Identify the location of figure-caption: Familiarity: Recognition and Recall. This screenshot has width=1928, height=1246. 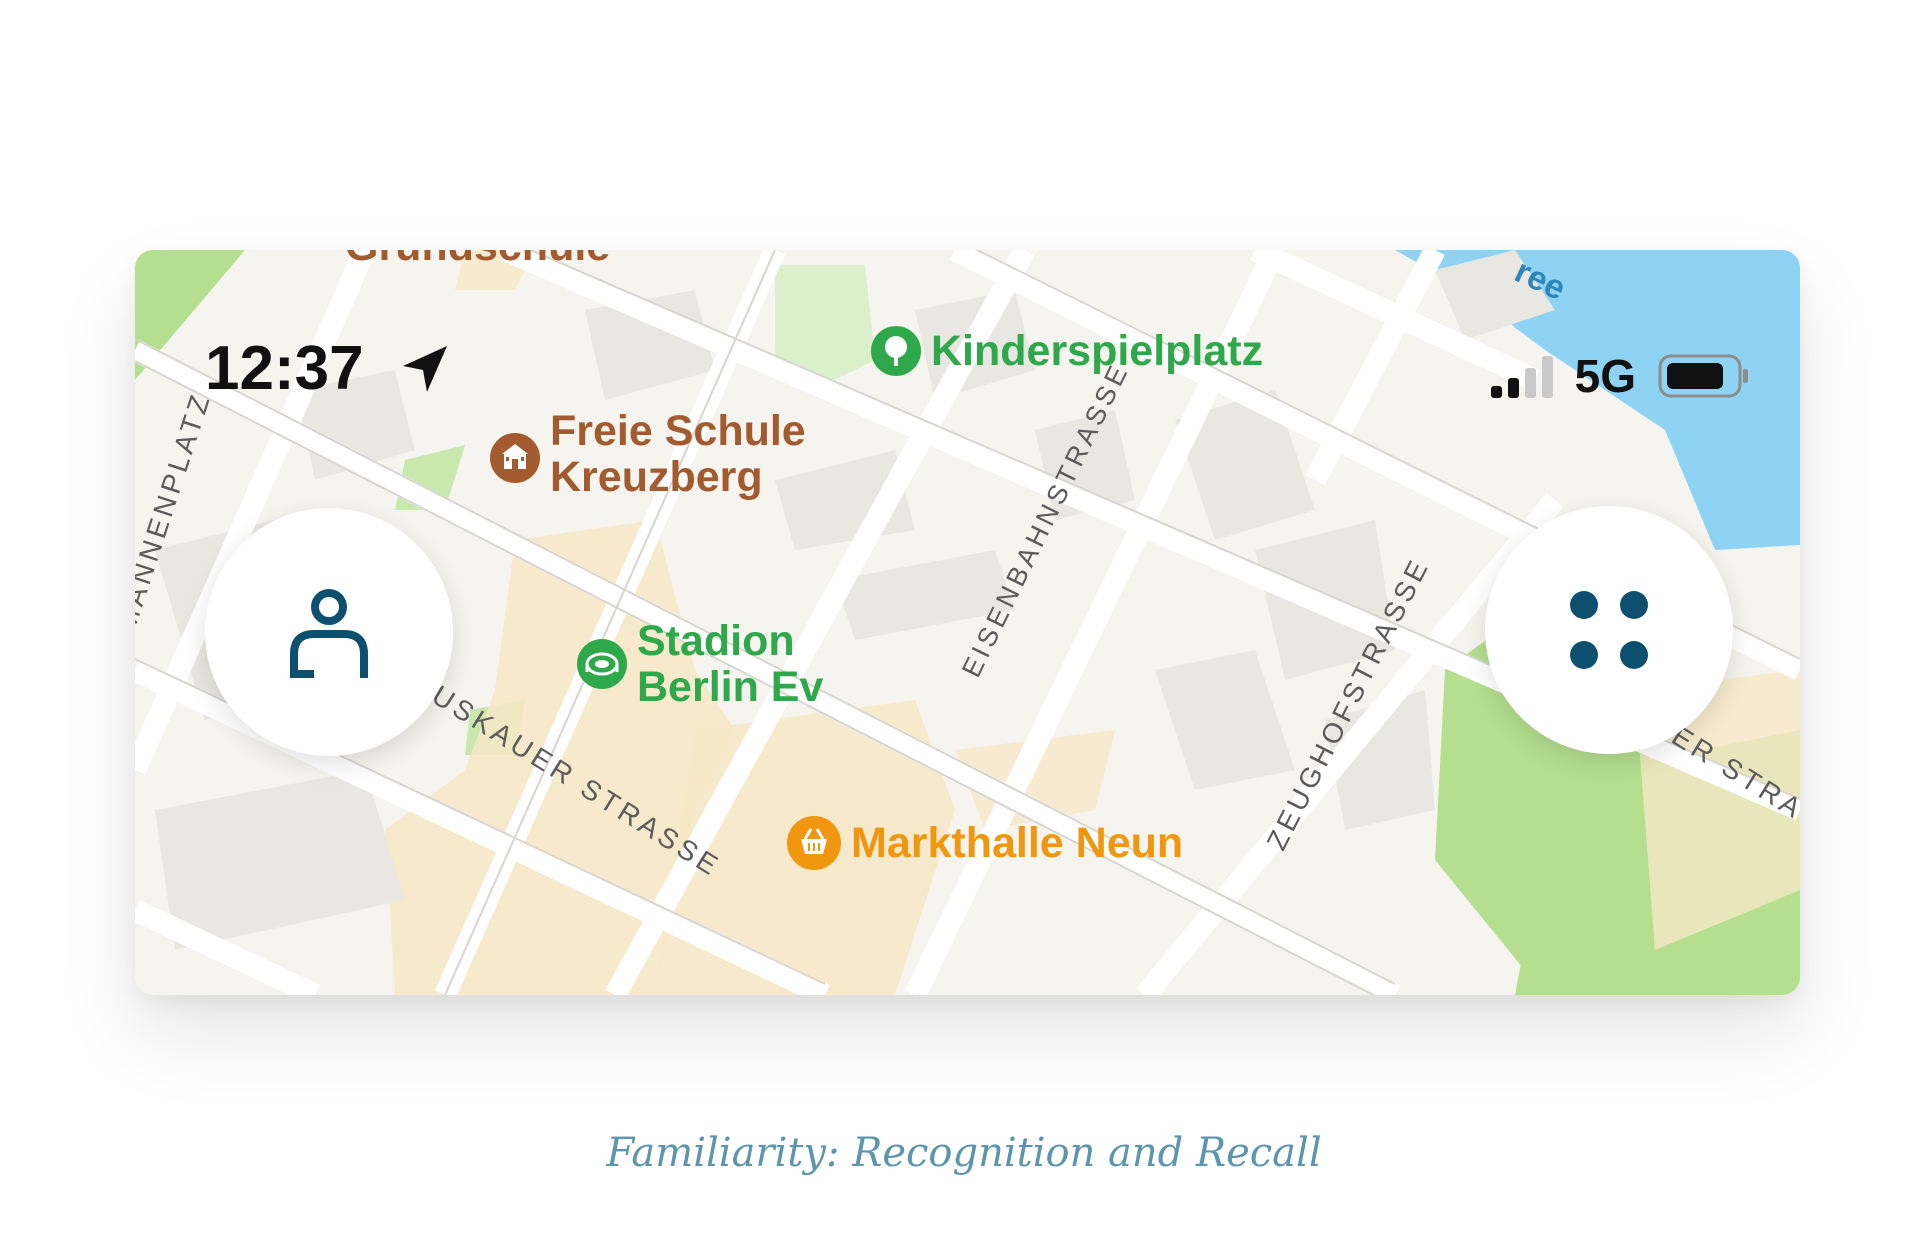
(964, 1153).